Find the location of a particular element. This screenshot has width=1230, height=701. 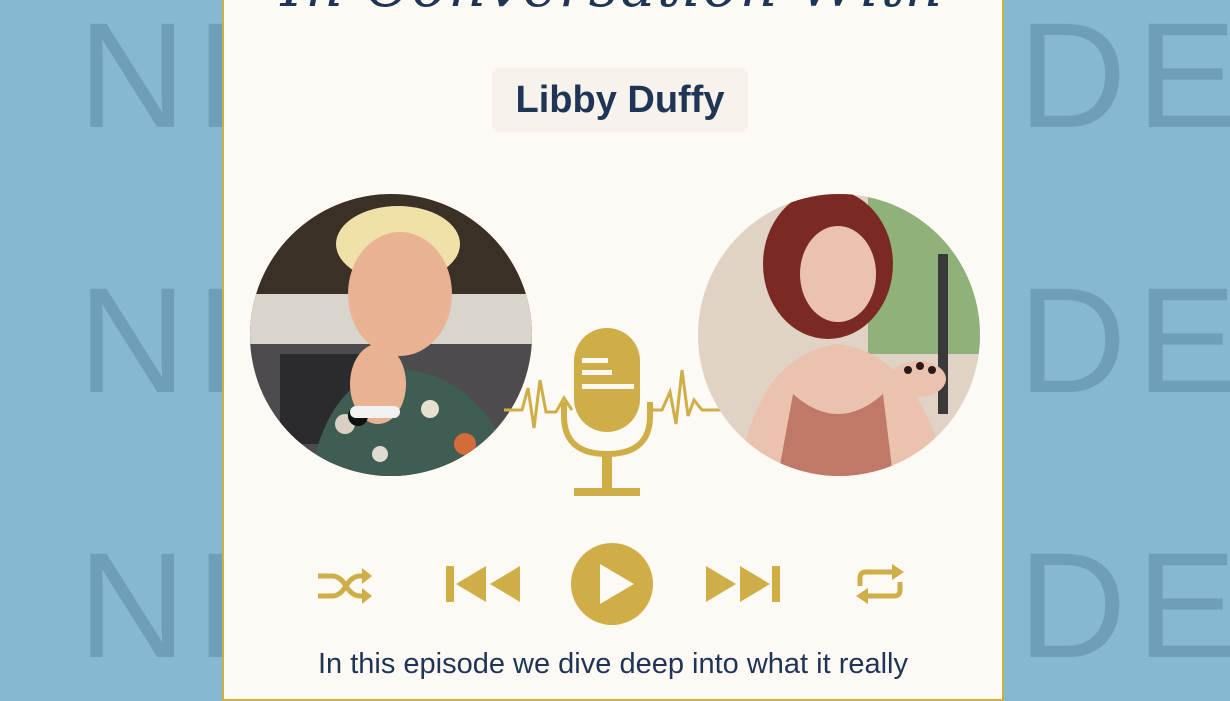

shuffle-icon is located at coordinates (344, 586).